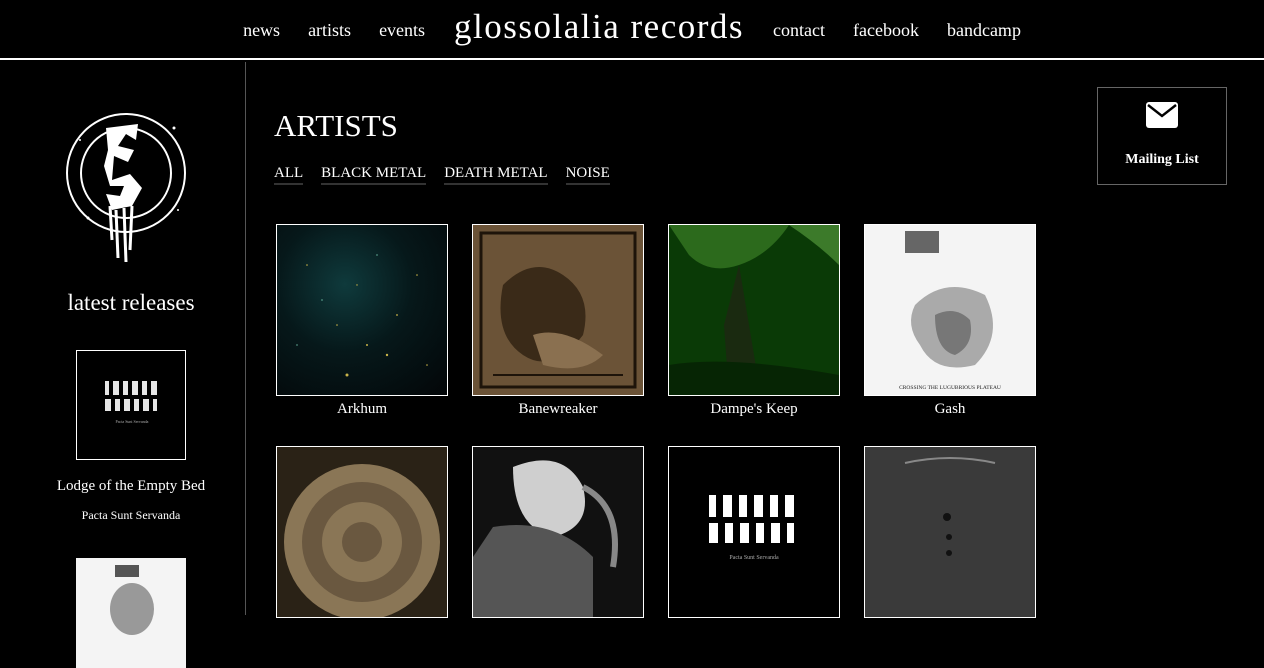 This screenshot has height=668, width=1264. What do you see at coordinates (362, 310) in the screenshot?
I see `artist-cover-arkhum` at bounding box center [362, 310].